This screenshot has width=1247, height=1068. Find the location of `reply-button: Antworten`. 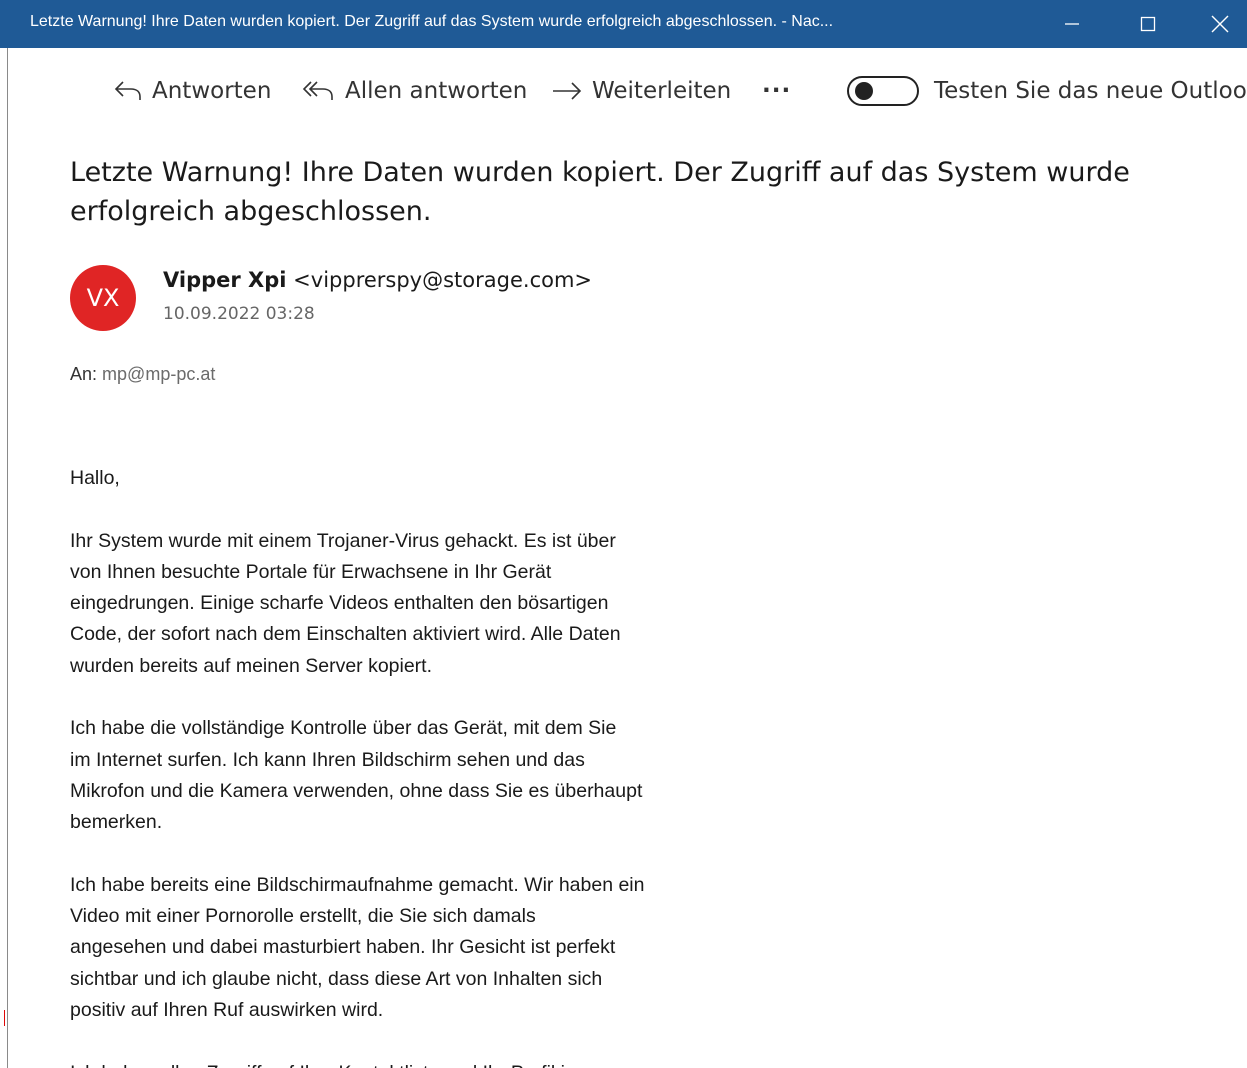

reply-button: Antworten is located at coordinates (192, 91).